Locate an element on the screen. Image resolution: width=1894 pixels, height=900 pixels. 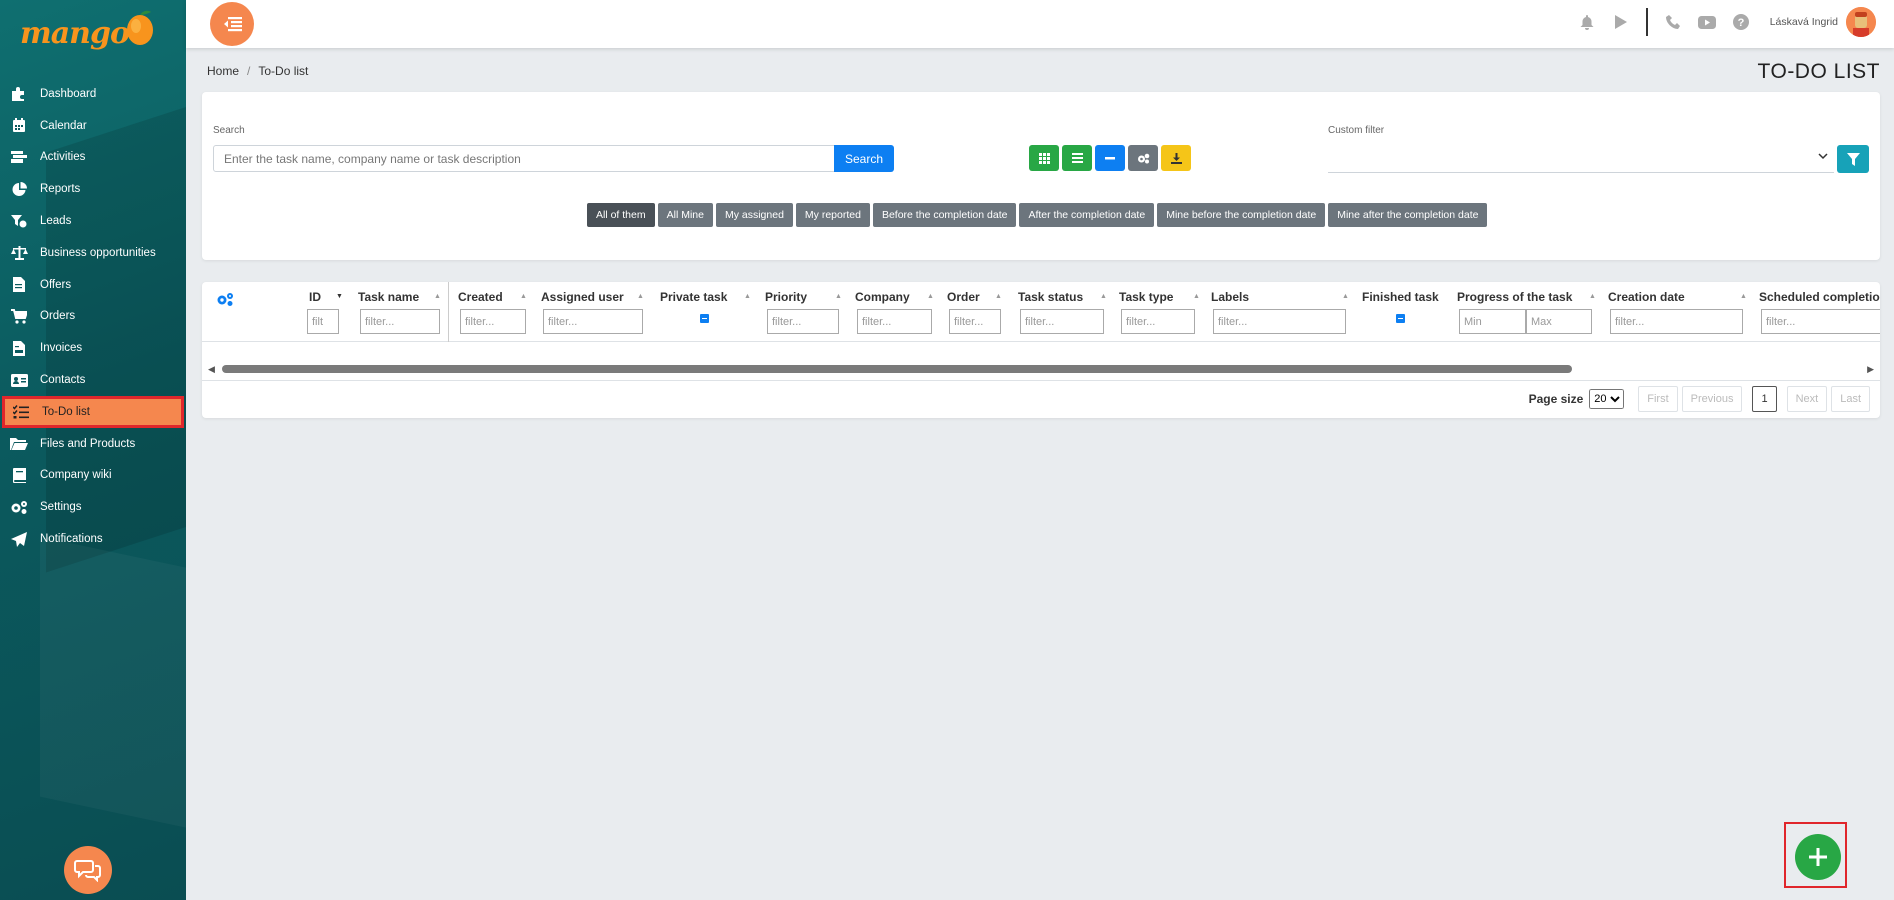
current-page-button: 1 is located at coordinates (1764, 399).